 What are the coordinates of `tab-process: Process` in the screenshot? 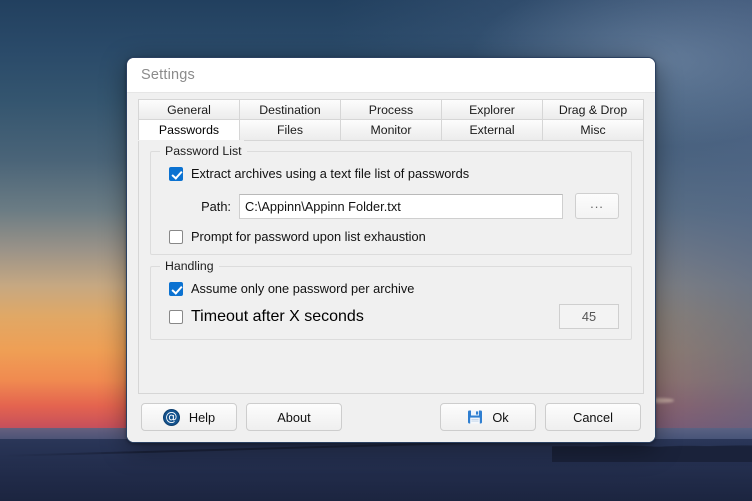 It's located at (390, 109).